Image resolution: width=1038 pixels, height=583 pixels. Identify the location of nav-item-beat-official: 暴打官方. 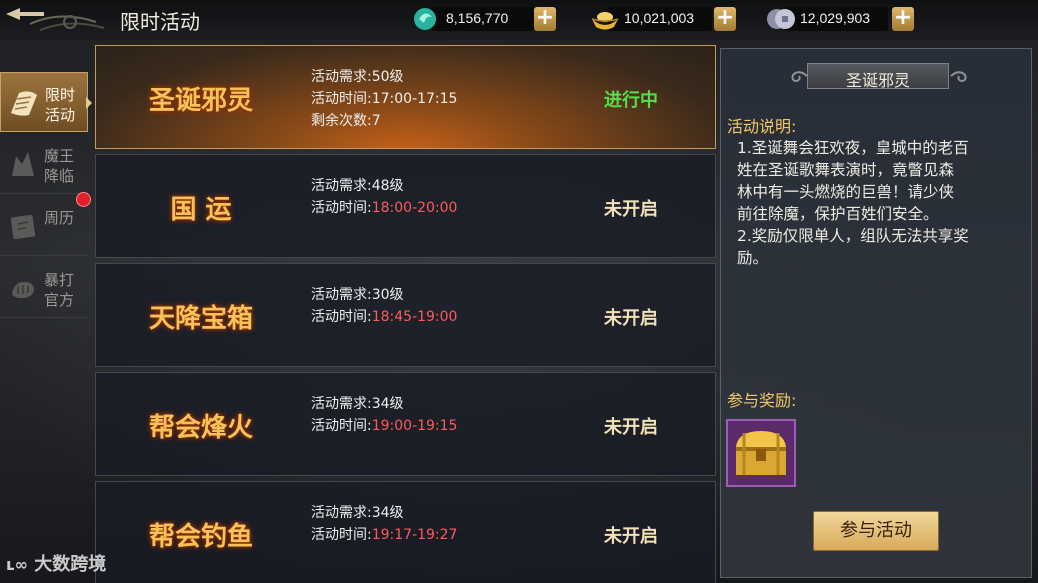
(44, 288).